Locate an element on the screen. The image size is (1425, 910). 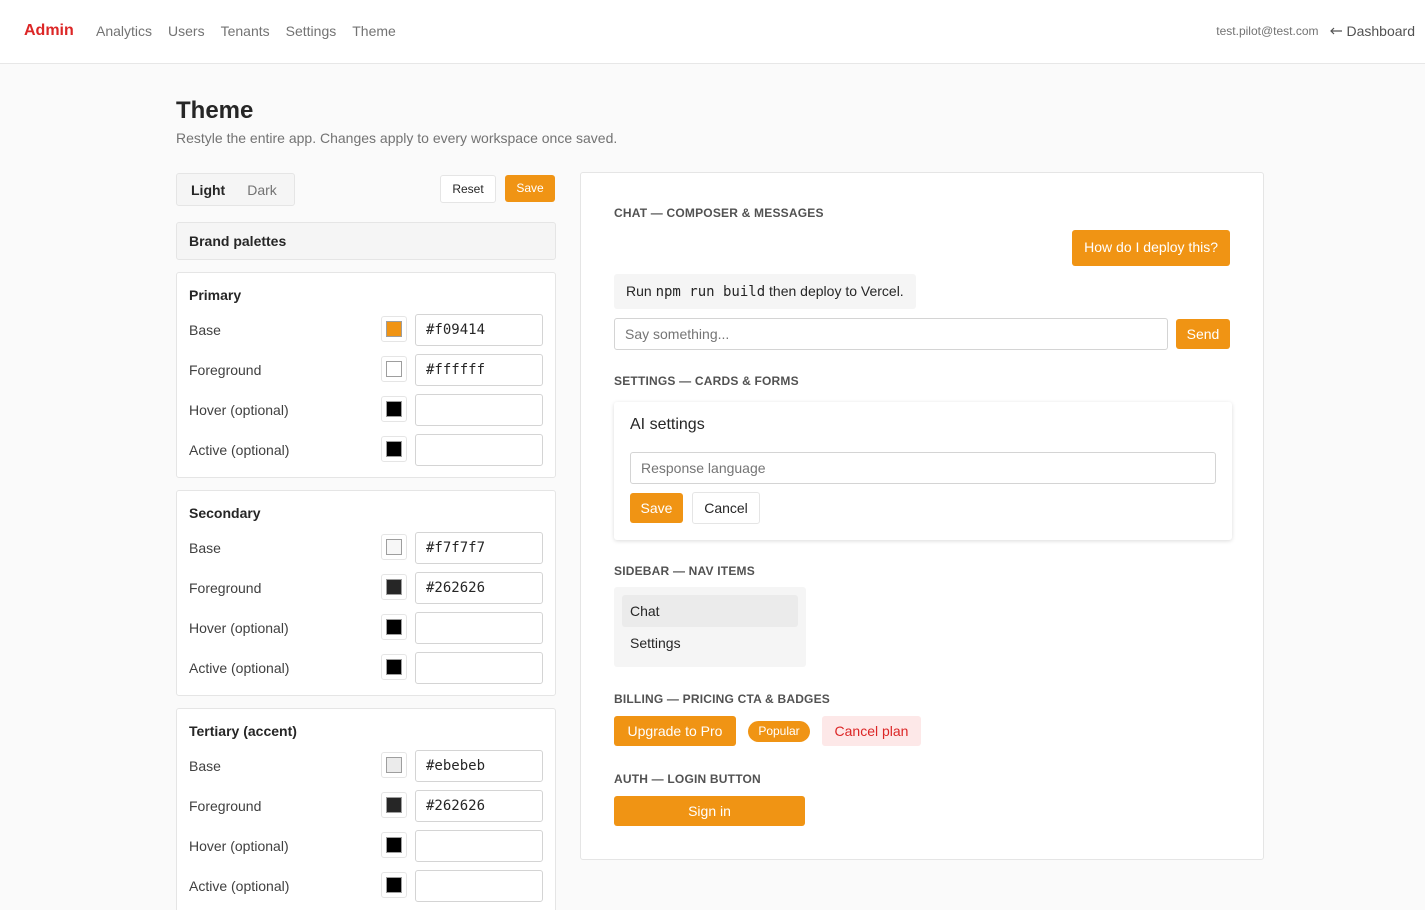
settings-section-heading: SETTINGS — CARDS & FORMS is located at coordinates (706, 381).